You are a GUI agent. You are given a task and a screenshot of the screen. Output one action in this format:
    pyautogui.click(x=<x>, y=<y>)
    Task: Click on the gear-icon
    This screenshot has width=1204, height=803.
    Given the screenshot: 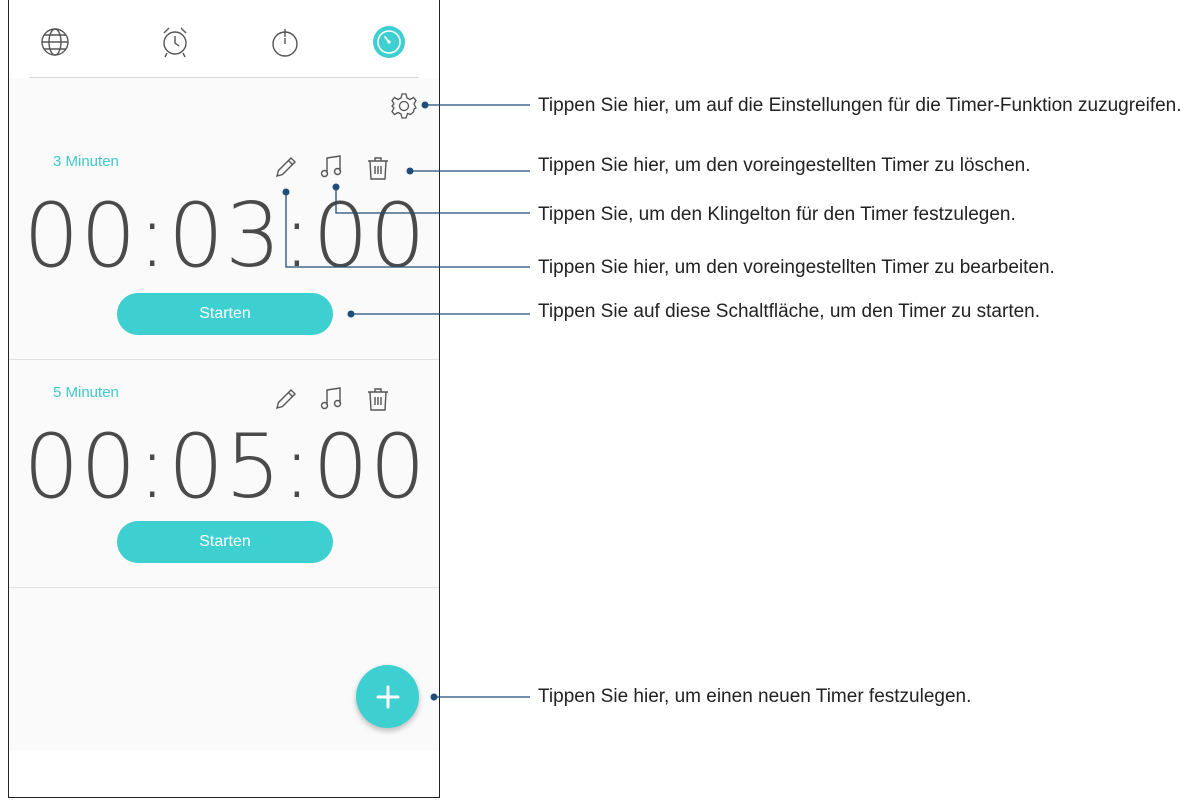 What is the action you would take?
    pyautogui.click(x=404, y=106)
    